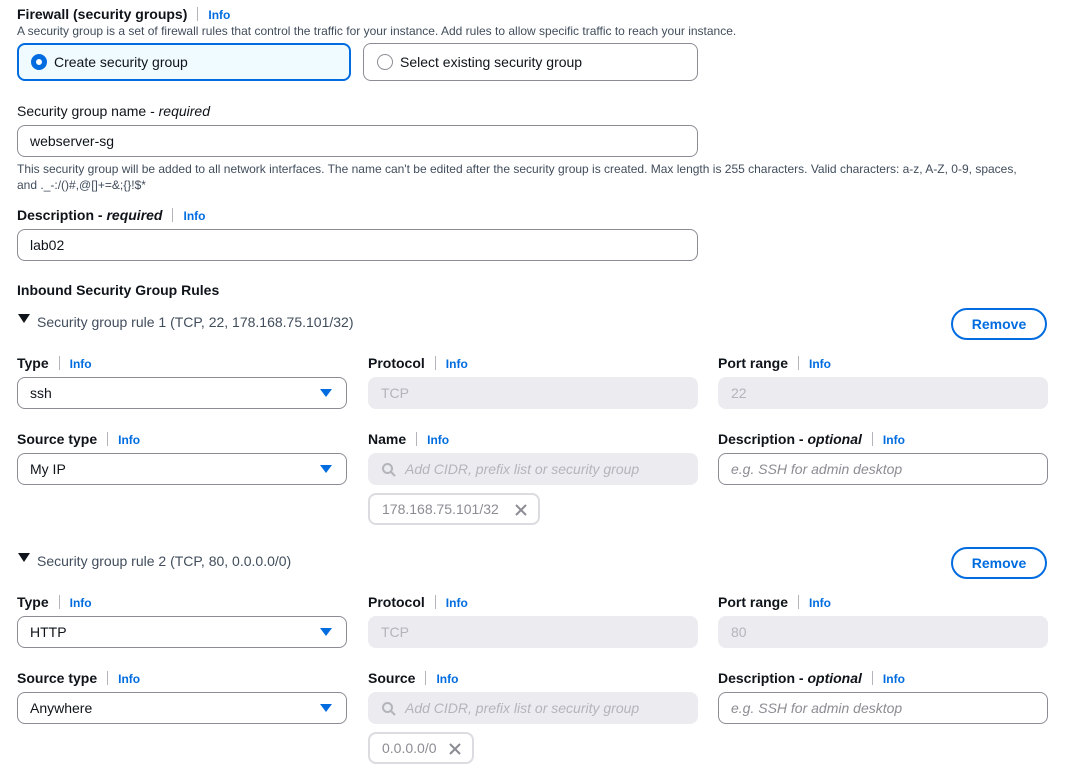  I want to click on rule-2-protocol-label: Protocol Info, so click(418, 602).